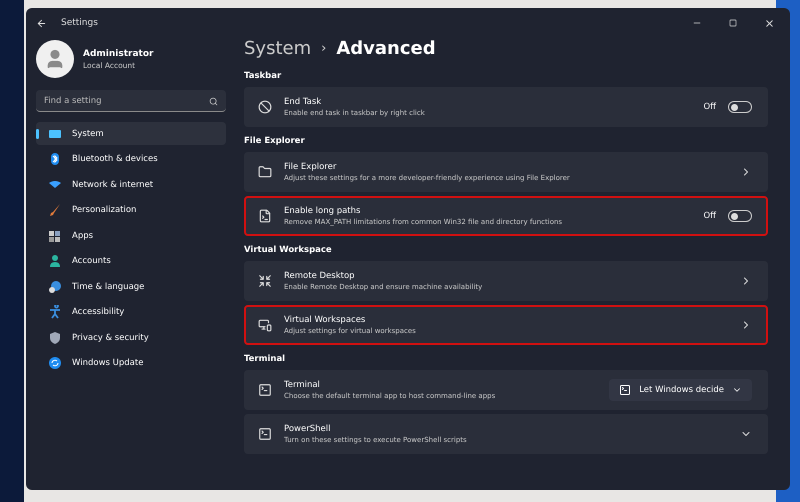 The height and width of the screenshot is (502, 800). I want to click on nav-item: Bluetooth & devices, so click(131, 159).